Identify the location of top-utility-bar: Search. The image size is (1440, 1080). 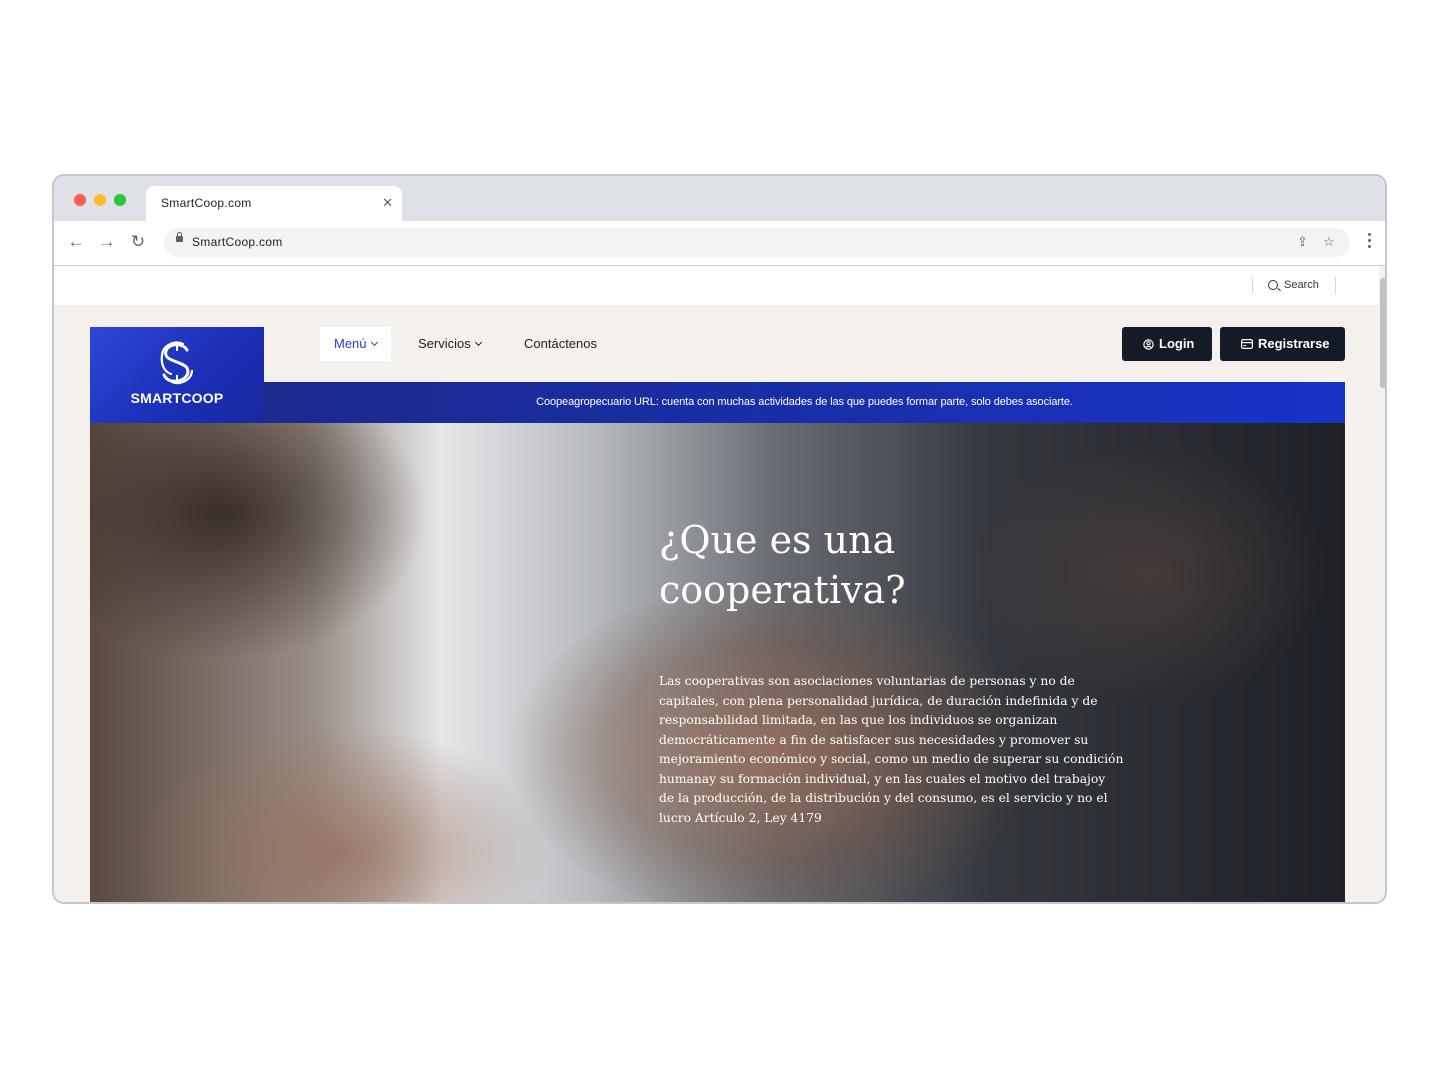
(719, 285).